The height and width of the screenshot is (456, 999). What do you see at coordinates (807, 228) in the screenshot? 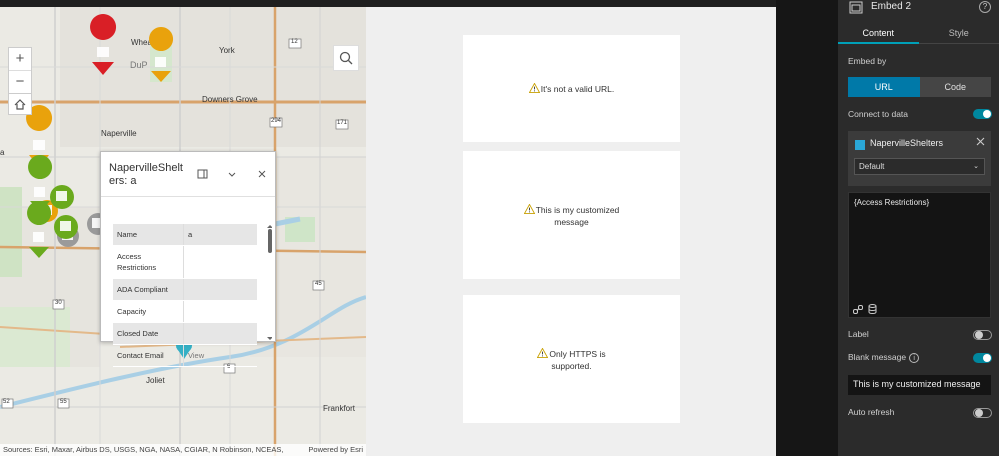
I see `canvas-gutter` at bounding box center [807, 228].